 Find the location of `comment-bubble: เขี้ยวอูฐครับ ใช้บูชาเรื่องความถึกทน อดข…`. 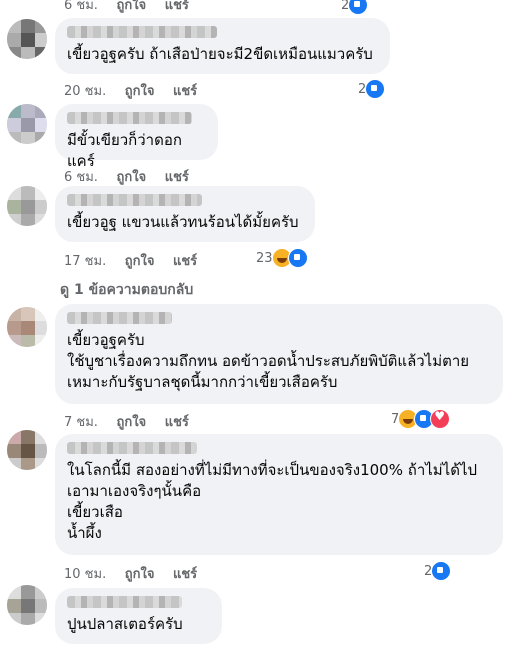

comment-bubble: เขี้ยวอูฐครับ ใช้บูชาเรื่องความถึกทน อดข… is located at coordinates (279, 354).